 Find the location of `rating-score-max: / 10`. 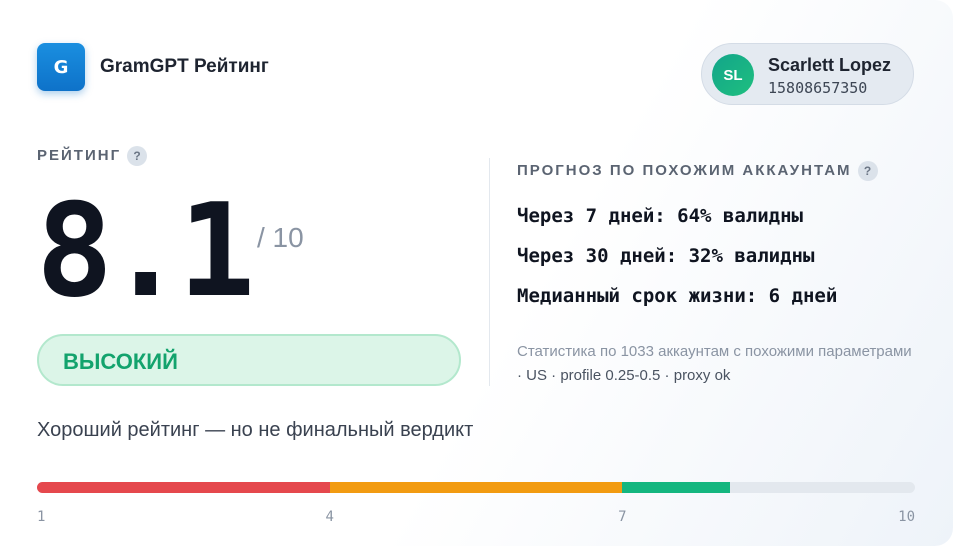

rating-score-max: / 10 is located at coordinates (280, 237).